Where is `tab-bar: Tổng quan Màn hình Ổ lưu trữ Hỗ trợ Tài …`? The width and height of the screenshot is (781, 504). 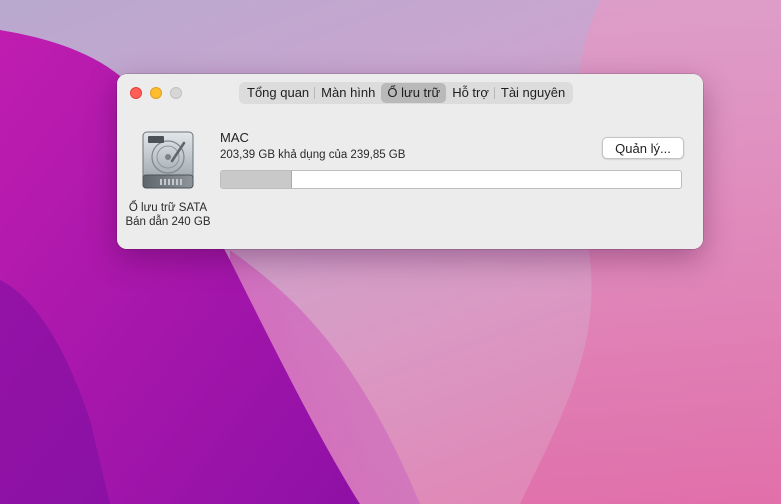 tab-bar: Tổng quan Màn hình Ổ lưu trữ Hỗ trợ Tài … is located at coordinates (406, 93).